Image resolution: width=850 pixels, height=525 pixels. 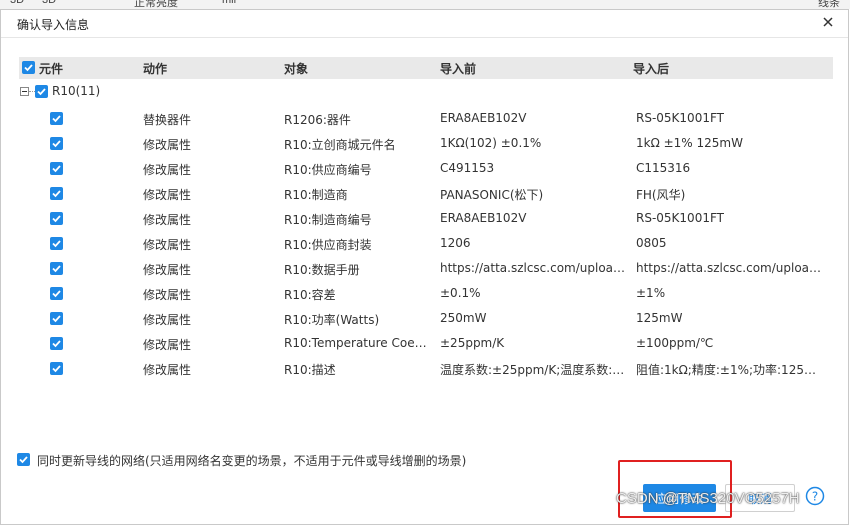 I want to click on table-row: 修改属性 R10:供应商封装 1206 0805, so click(x=425, y=243).